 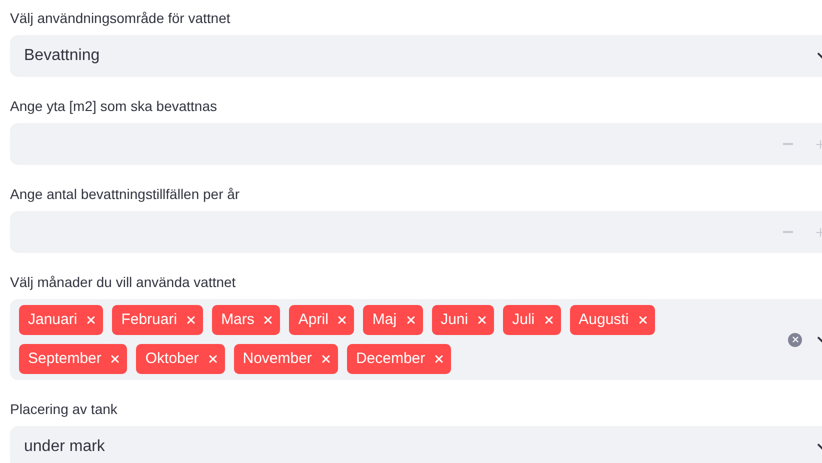 I want to click on tag-label: Oktober, so click(x=172, y=358).